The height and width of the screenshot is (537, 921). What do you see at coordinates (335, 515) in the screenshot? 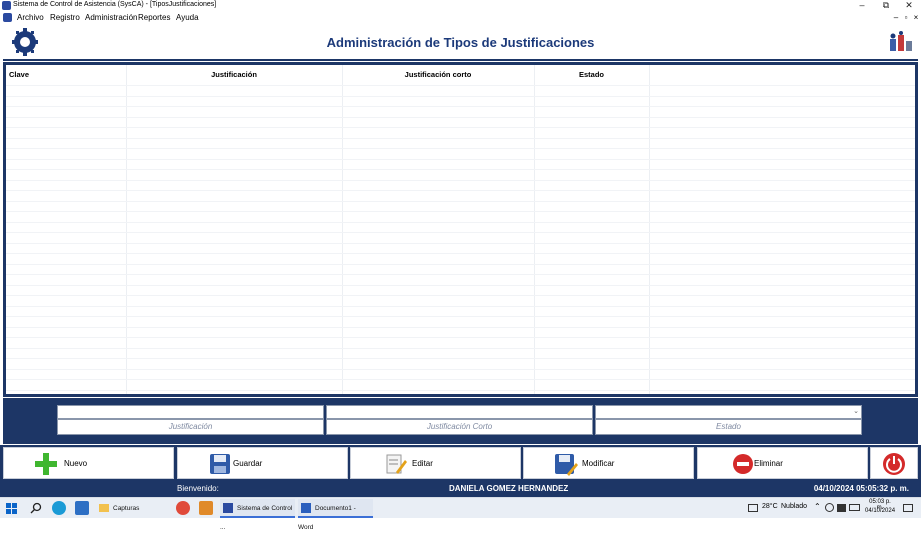
I see `taskbar-item-word: Documento1 - Word` at bounding box center [335, 515].